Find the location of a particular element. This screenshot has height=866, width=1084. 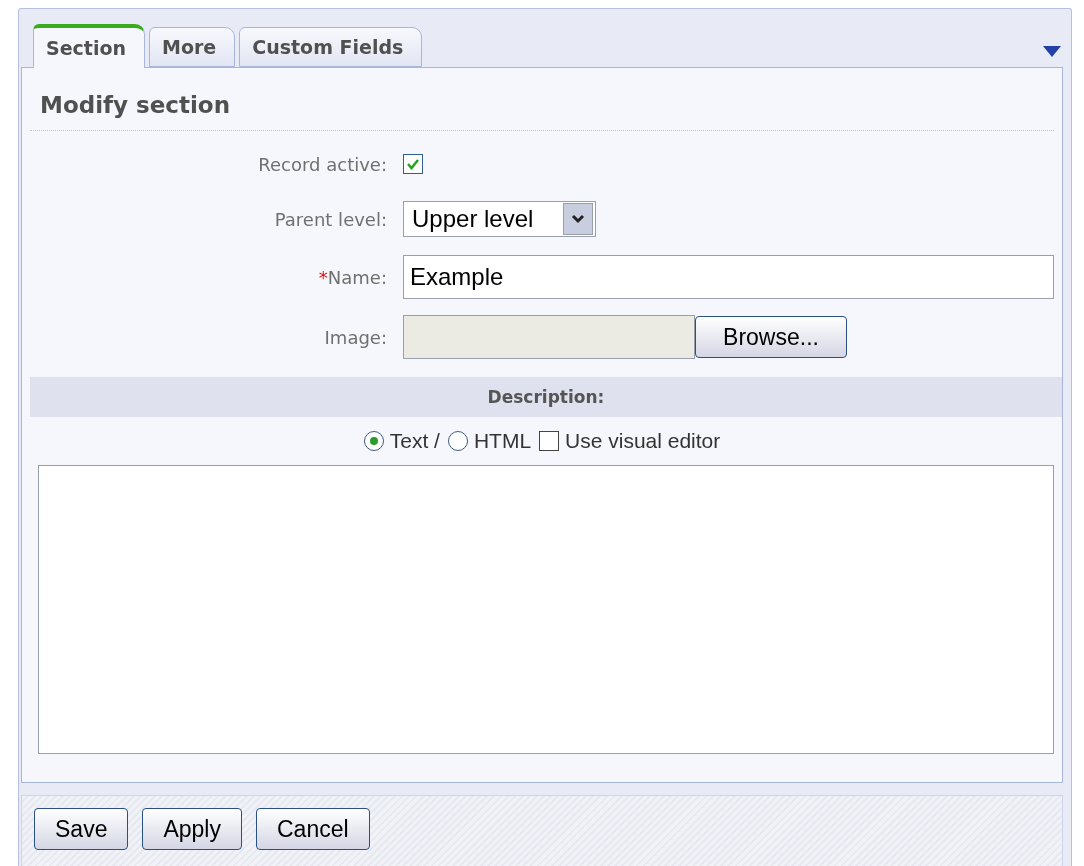

required-mark: * is located at coordinates (323, 277).